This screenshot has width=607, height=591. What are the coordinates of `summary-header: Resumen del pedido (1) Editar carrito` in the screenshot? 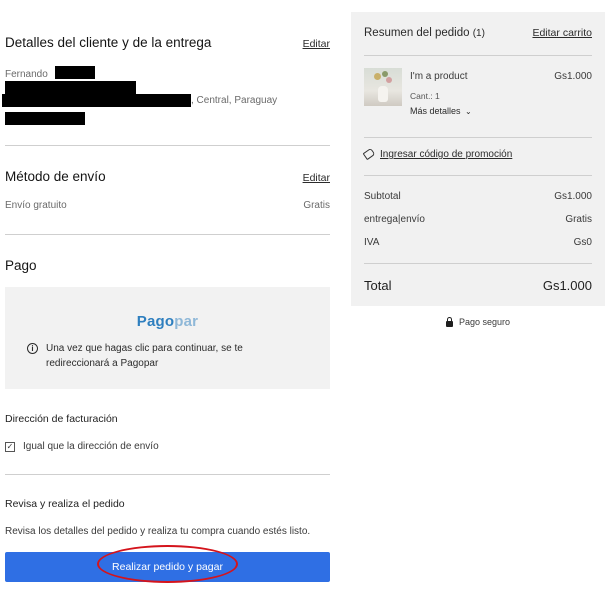 It's located at (478, 33).